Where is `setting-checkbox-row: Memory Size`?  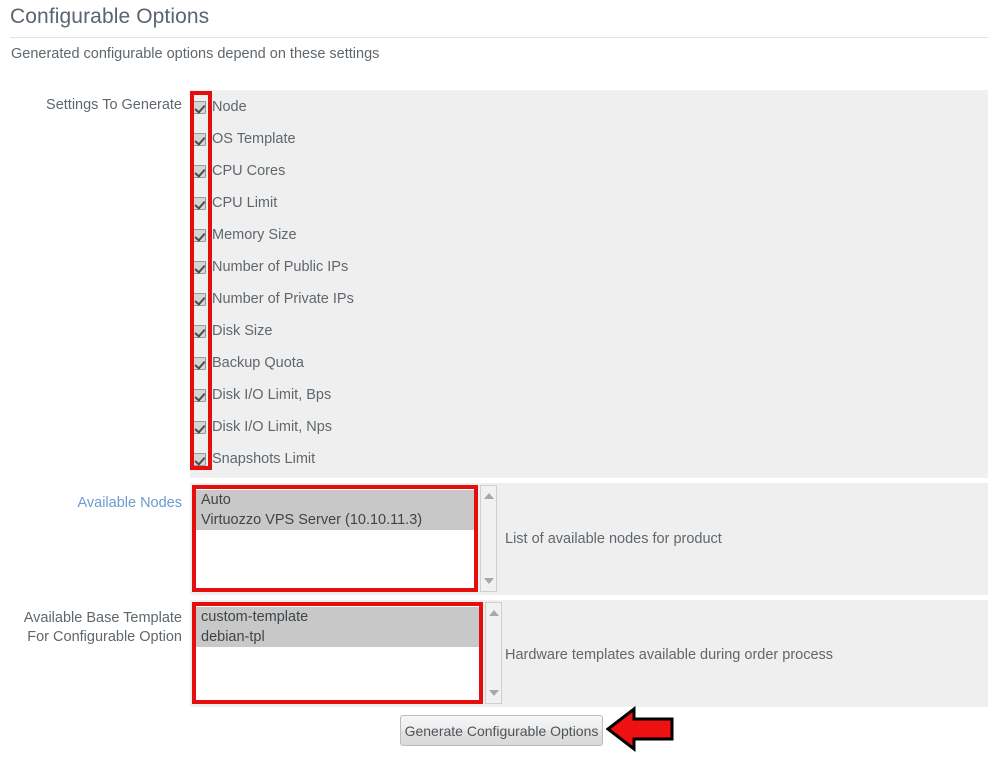 setting-checkbox-row: Memory Size is located at coordinates (245, 235).